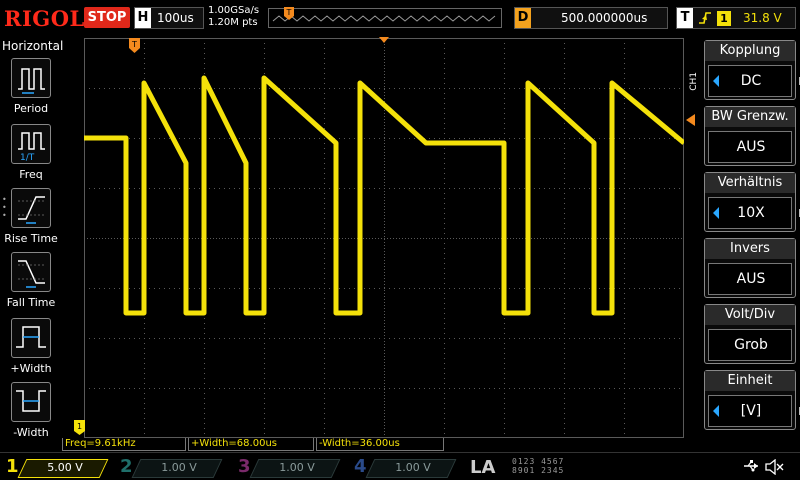  What do you see at coordinates (736, 18) in the screenshot?
I see `trigger-box: T 1 31.8 V` at bounding box center [736, 18].